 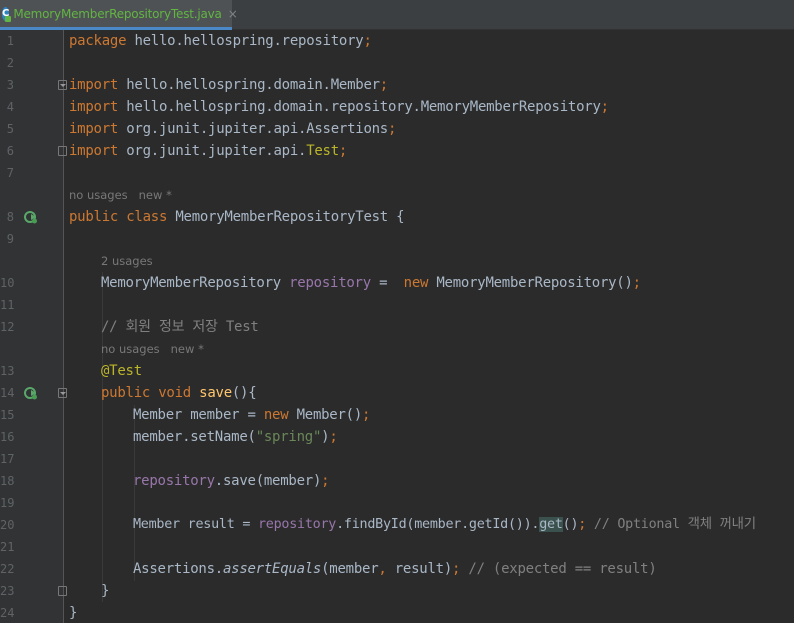 What do you see at coordinates (7, 327) in the screenshot?
I see `line-number: 12` at bounding box center [7, 327].